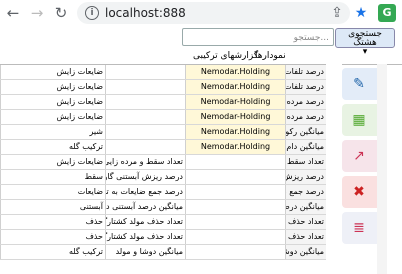 Image resolution: width=402 pixels, height=274 pixels. Describe the element at coordinates (37, 13) in the screenshot. I see `forward-icon: →` at that location.